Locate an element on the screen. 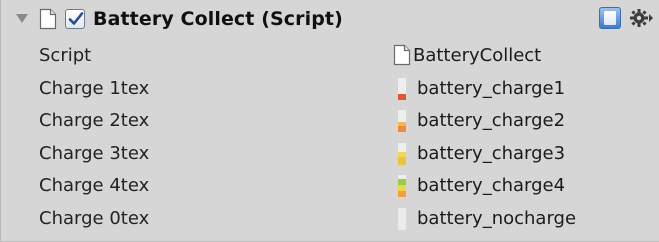  script-reference-field: BatteryCollect is located at coordinates (477, 55).